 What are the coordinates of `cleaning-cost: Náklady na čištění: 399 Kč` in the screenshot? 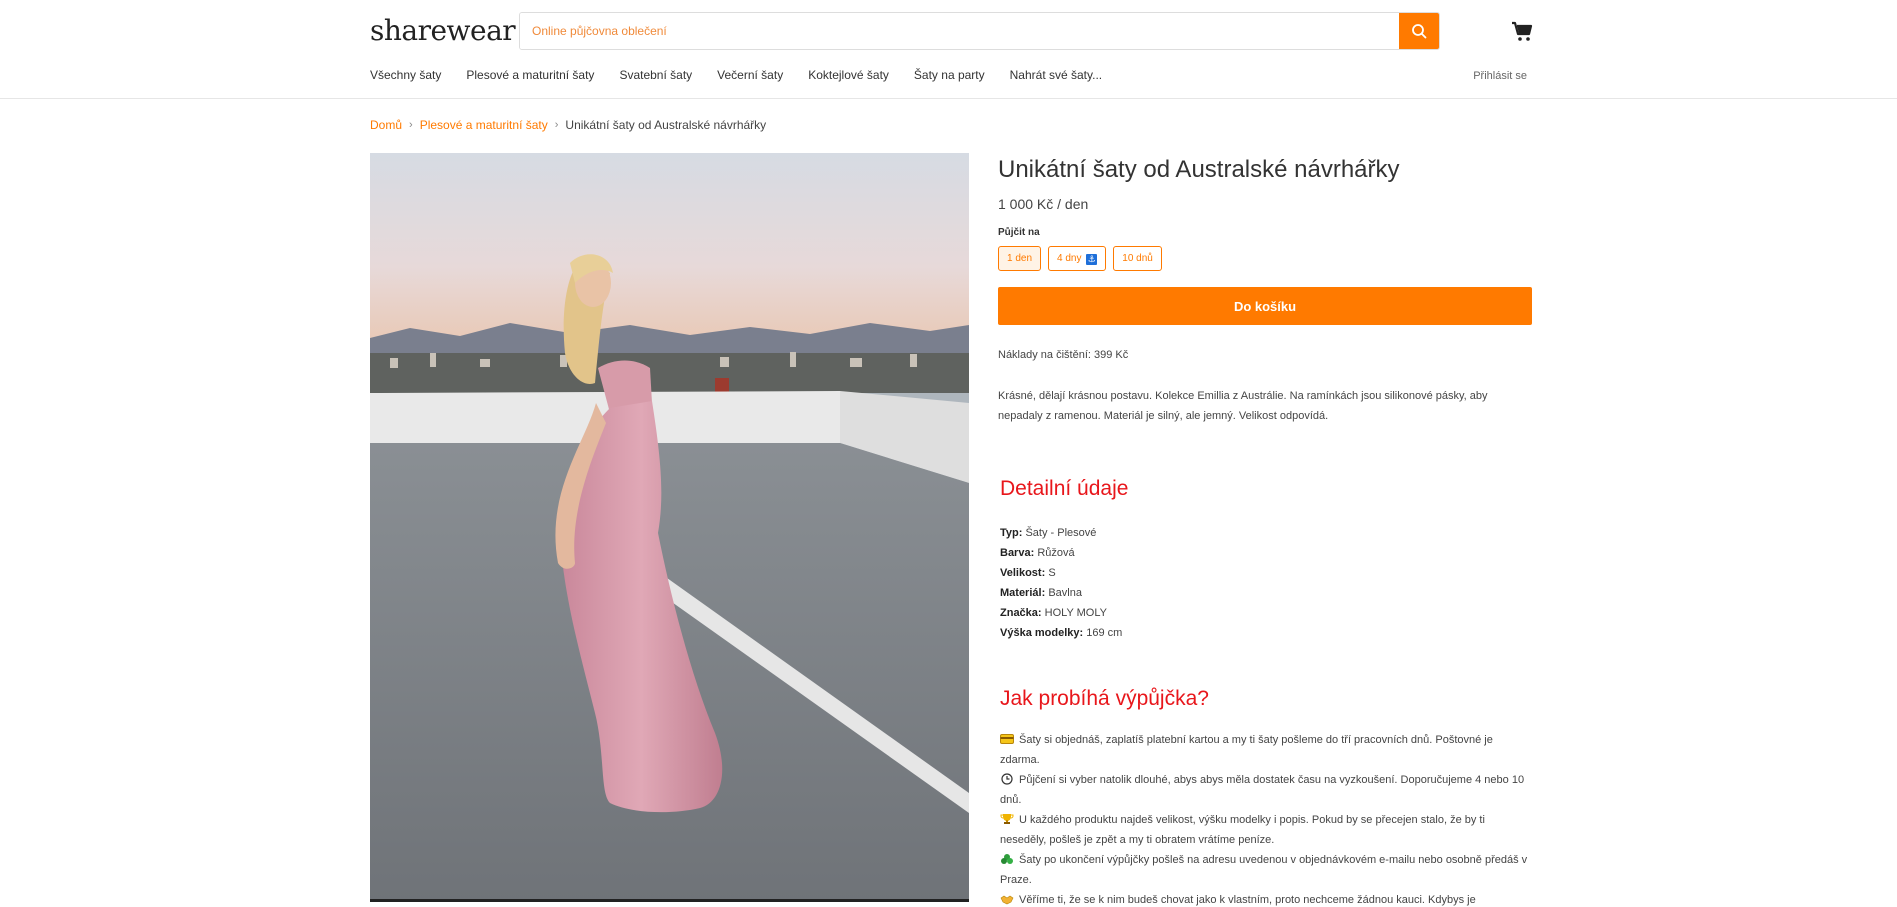 It's located at (1063, 355).